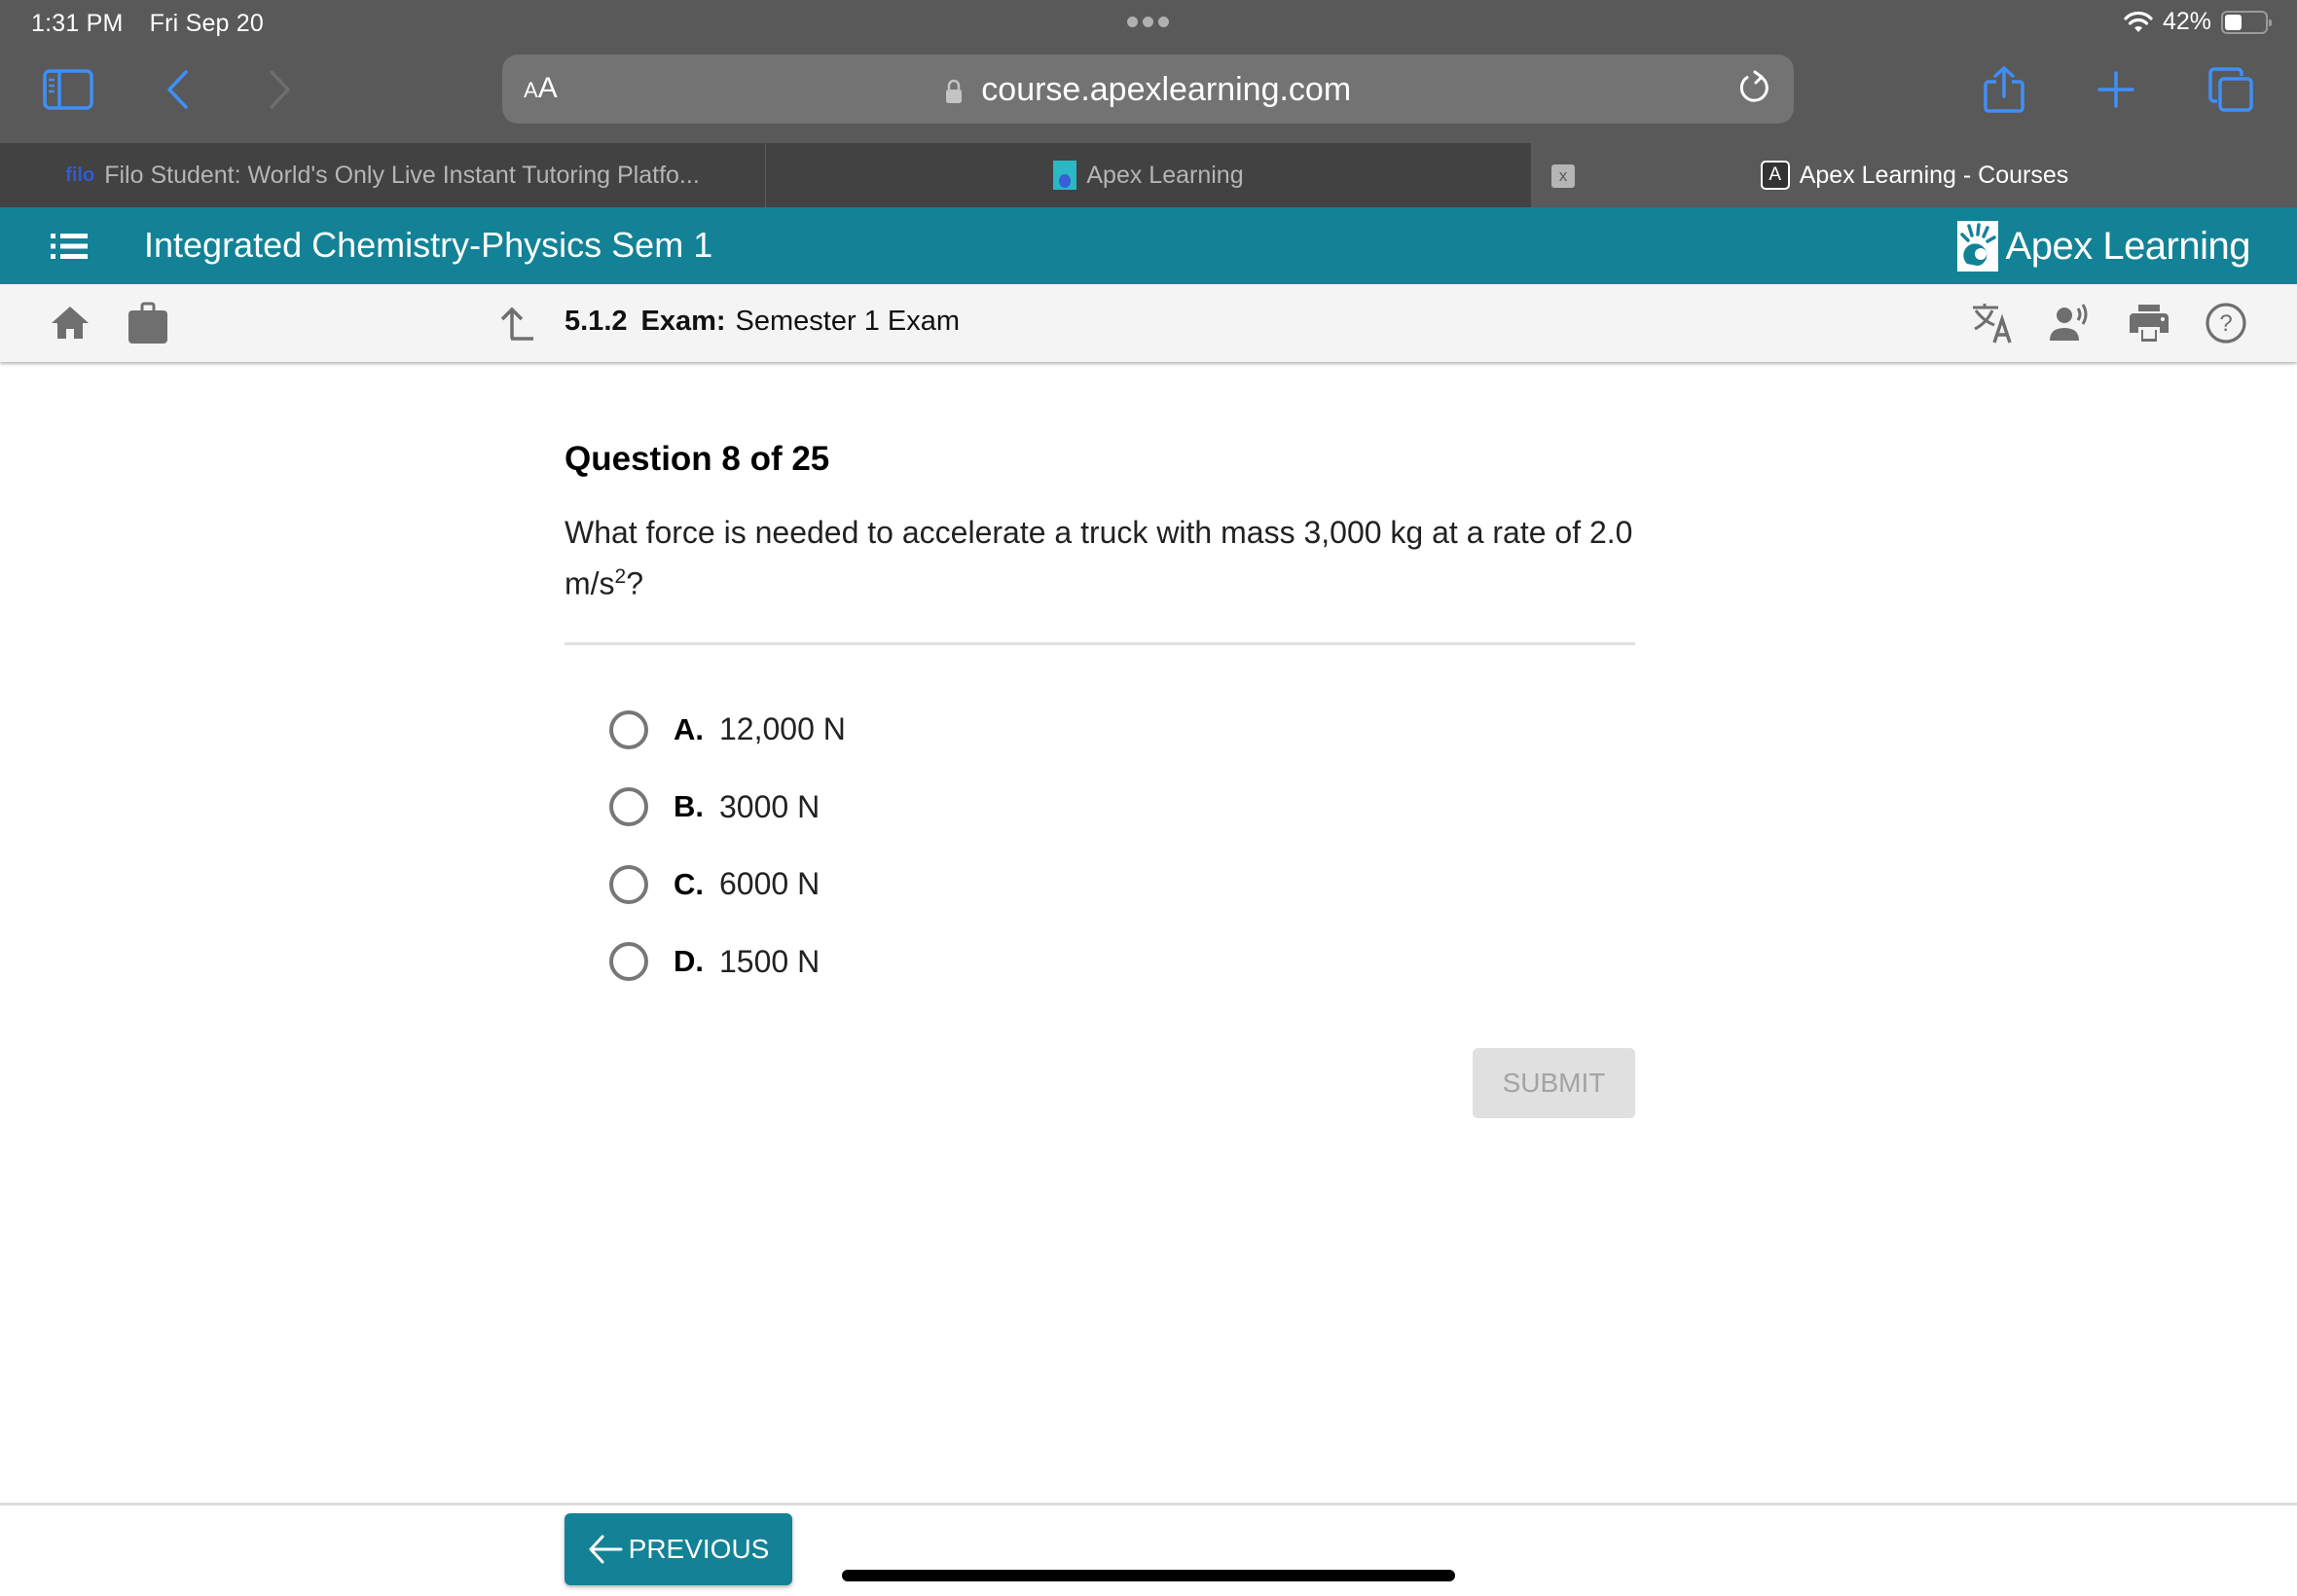 This screenshot has width=2297, height=1596. I want to click on apex-logo-icon, so click(1977, 246).